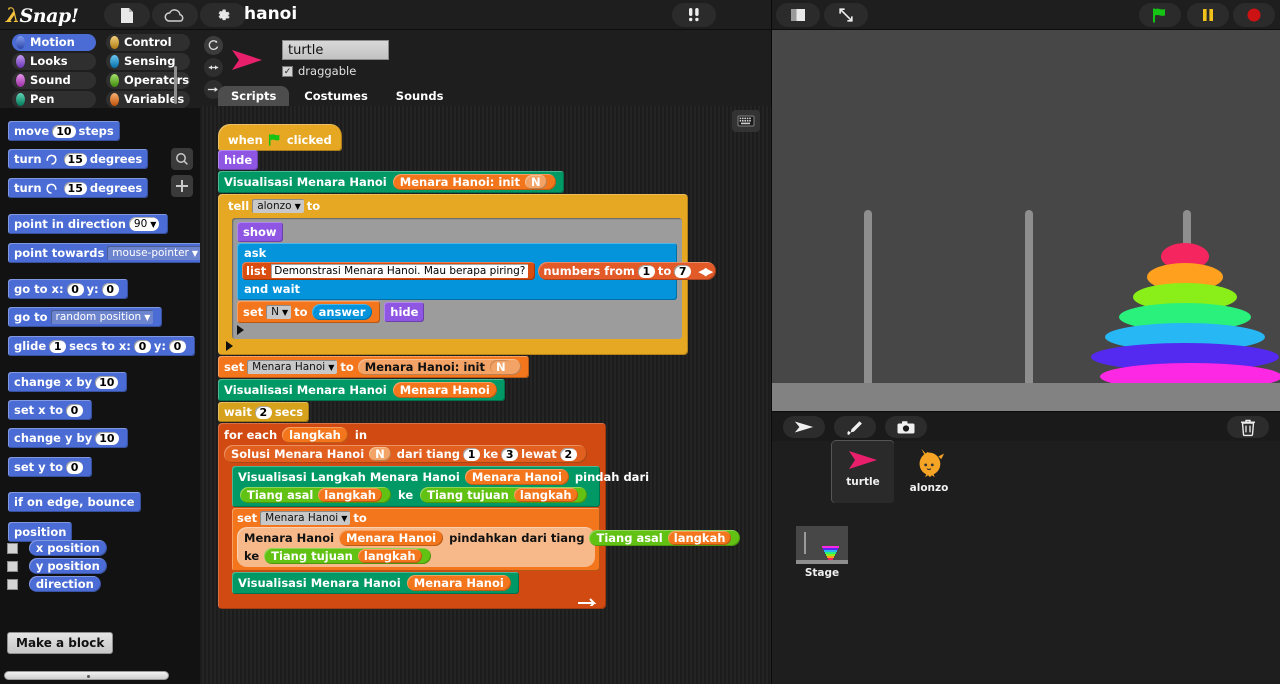  I want to click on category-operators: Operators, so click(148, 80).